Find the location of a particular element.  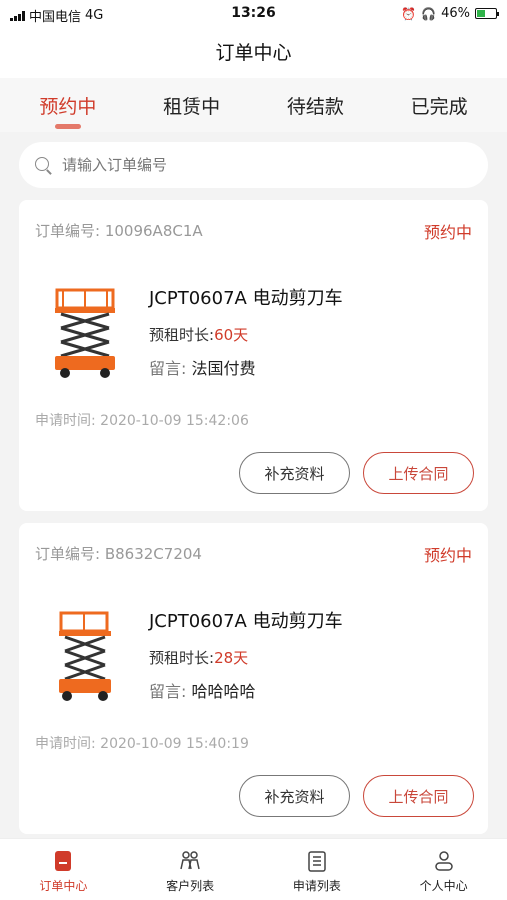

page-title: 订单中心 is located at coordinates (253, 53).